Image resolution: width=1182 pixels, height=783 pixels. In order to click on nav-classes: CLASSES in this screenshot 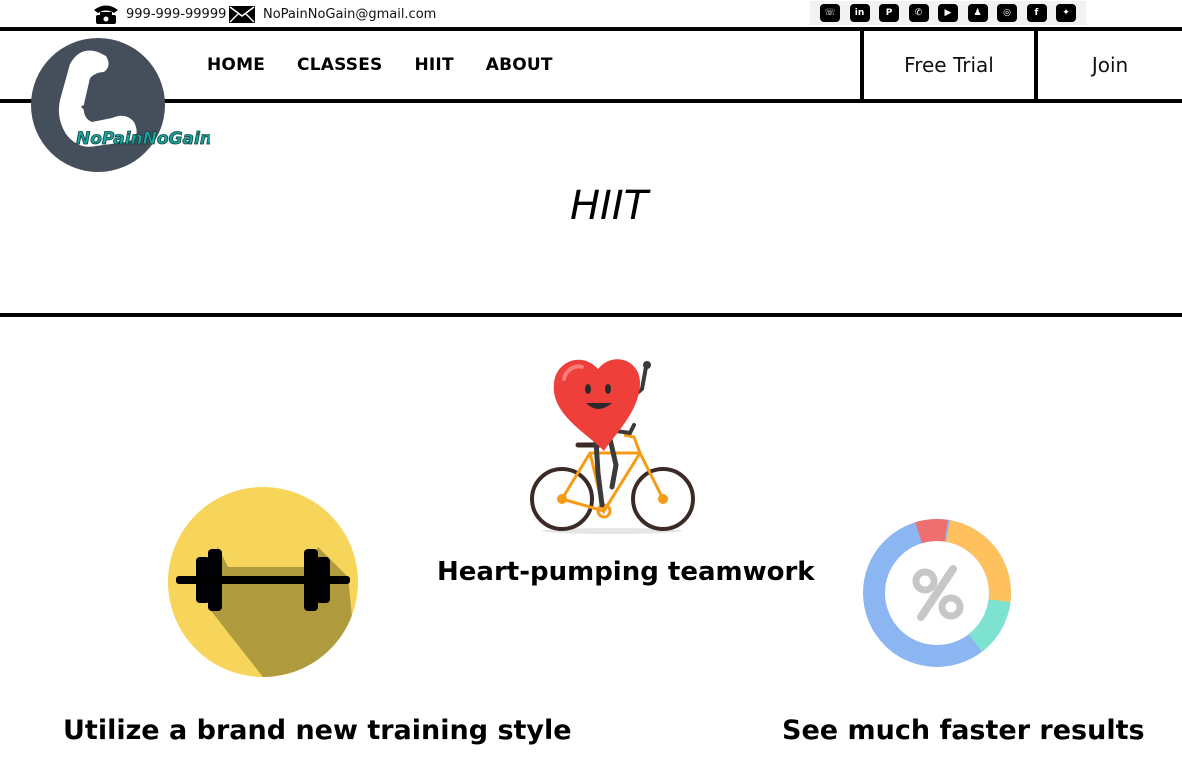, I will do `click(339, 65)`.